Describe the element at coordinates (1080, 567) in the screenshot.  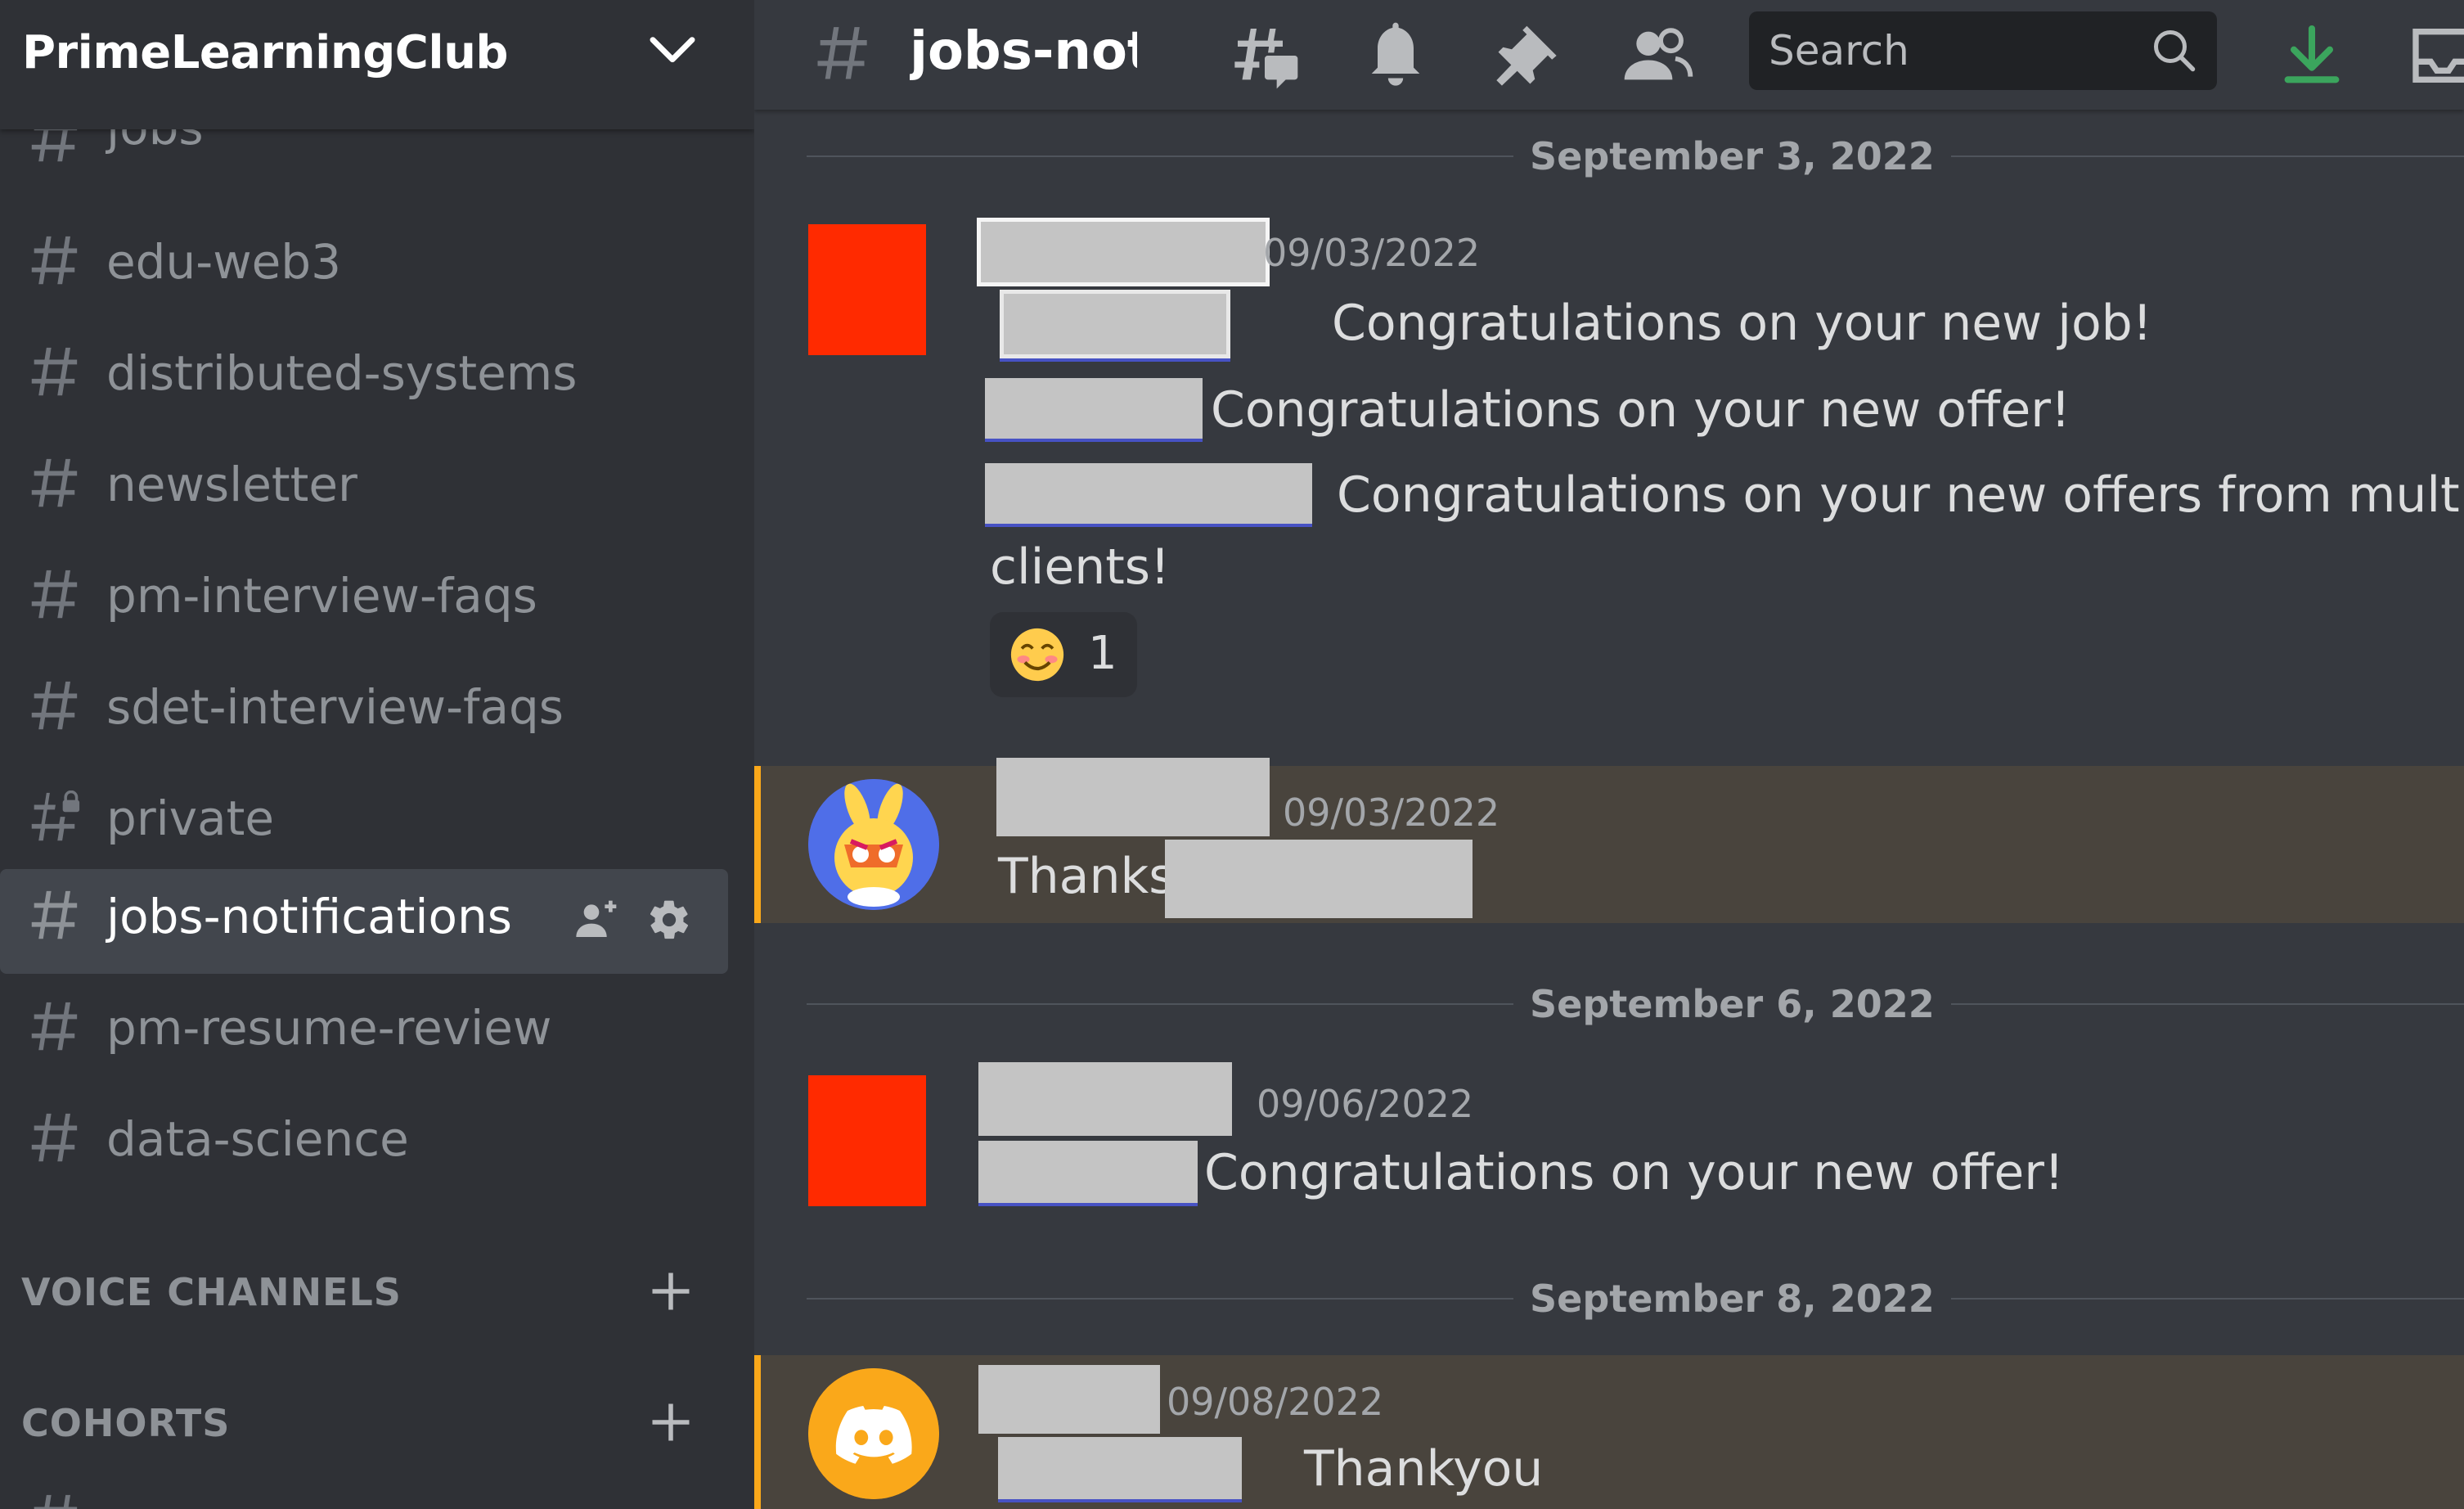
I see `message-text: clients!` at that location.